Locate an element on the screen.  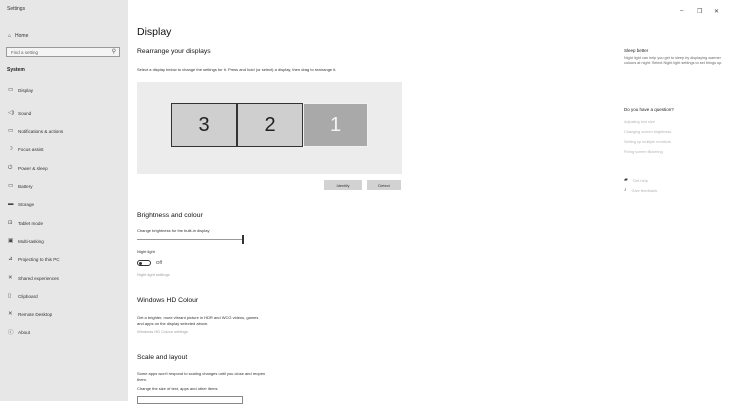
help-link: Setting up multiple monitors is located at coordinates (647, 142).